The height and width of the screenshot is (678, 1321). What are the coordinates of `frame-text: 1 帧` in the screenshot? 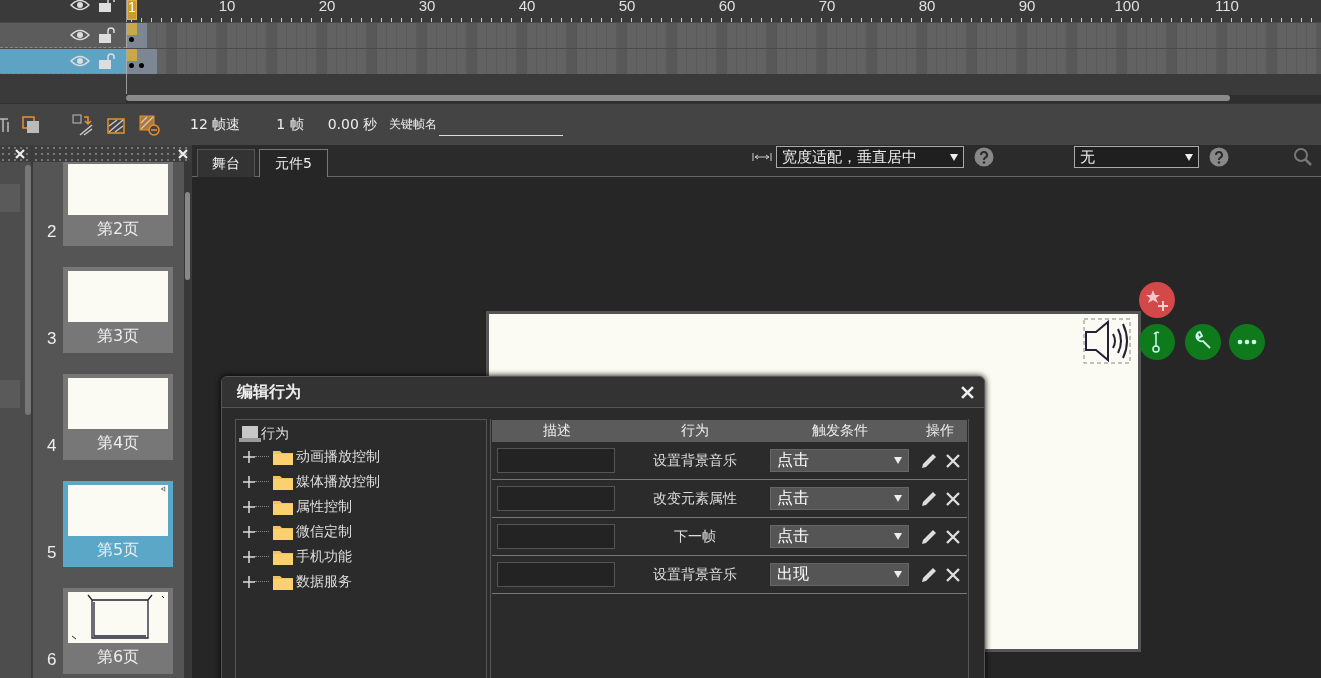 It's located at (290, 124).